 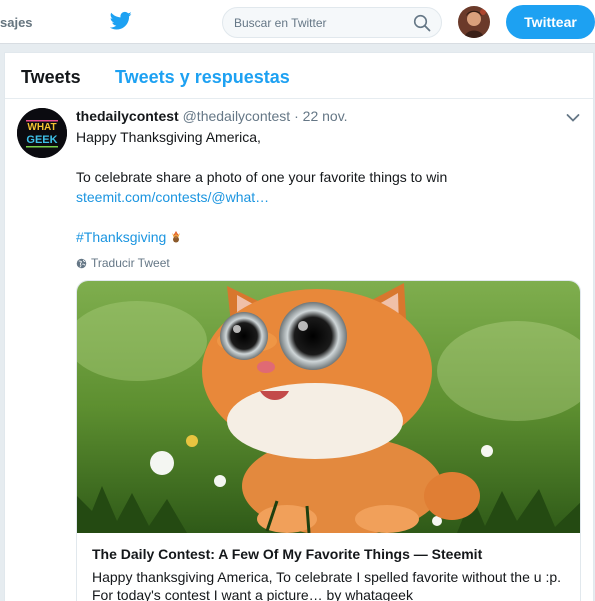 I want to click on tweet-author-avatar: WHAT GEEK, so click(x=42, y=133).